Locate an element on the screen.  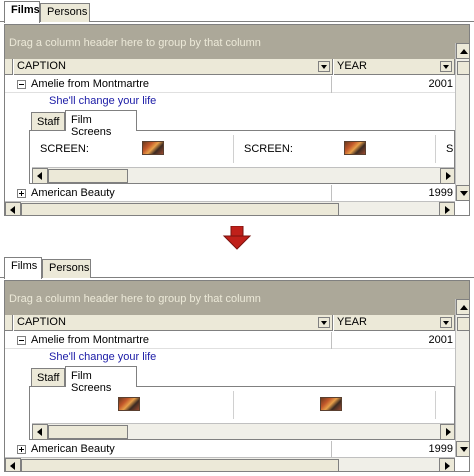
detail-view: Staff Film Screens is located at coordinates (241, 403).